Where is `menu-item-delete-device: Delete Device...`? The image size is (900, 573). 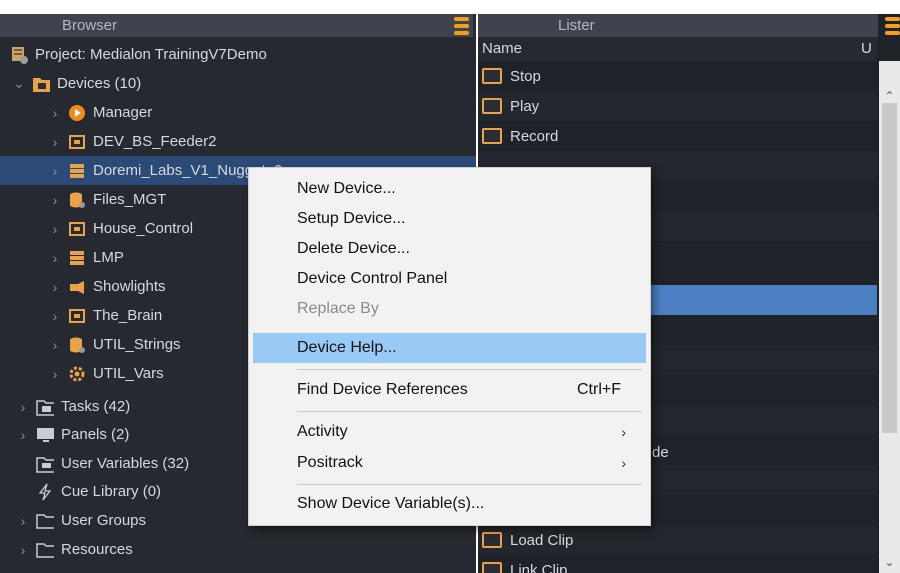
menu-item-delete-device: Delete Device... is located at coordinates (449, 249).